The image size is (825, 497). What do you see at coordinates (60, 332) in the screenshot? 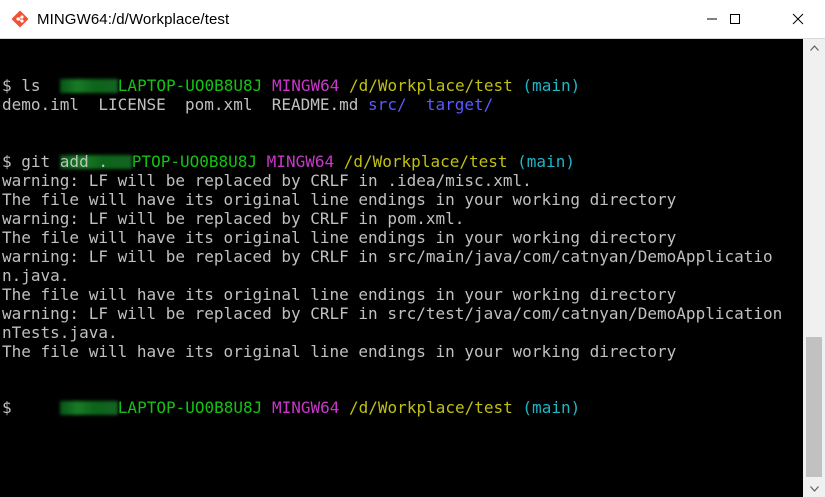
I see `output-line: nTests.java.` at bounding box center [60, 332].